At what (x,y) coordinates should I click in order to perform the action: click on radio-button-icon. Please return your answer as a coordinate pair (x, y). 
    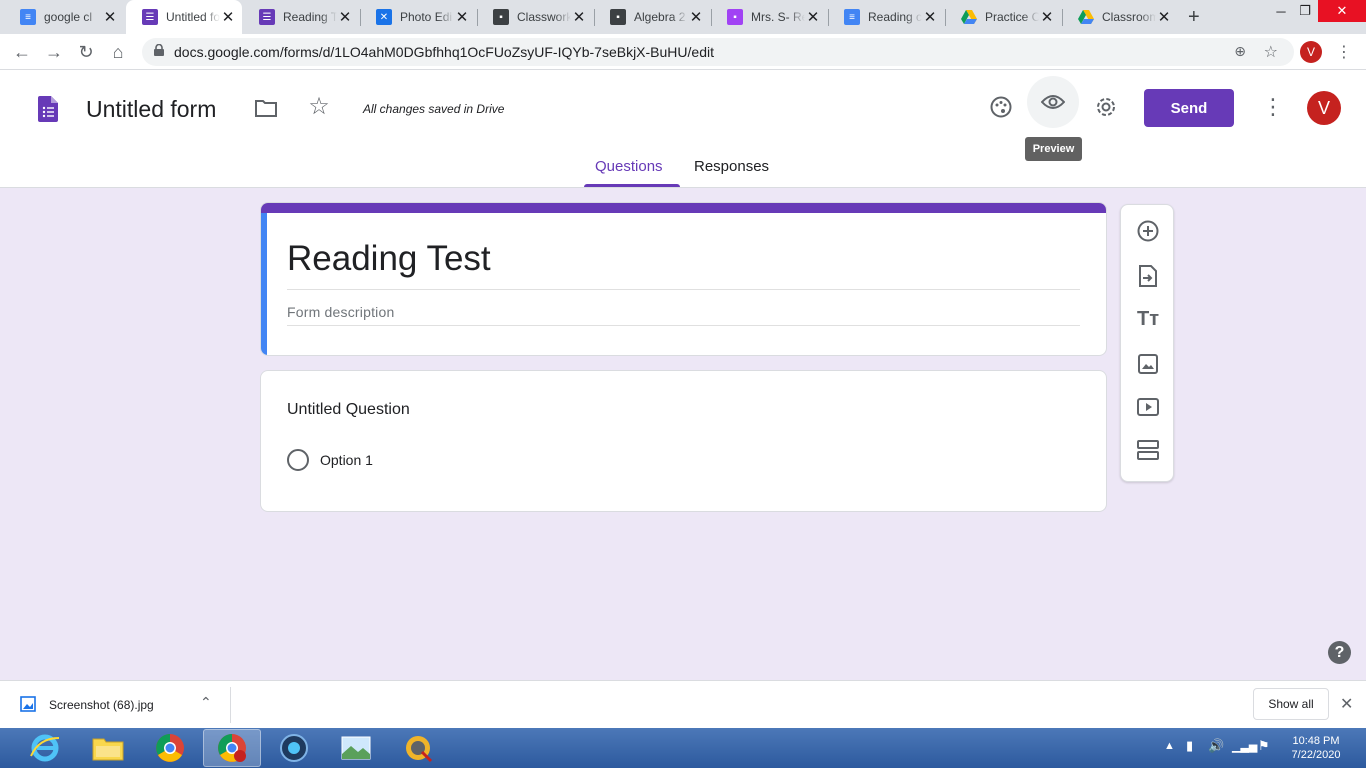
    Looking at the image, I should click on (298, 460).